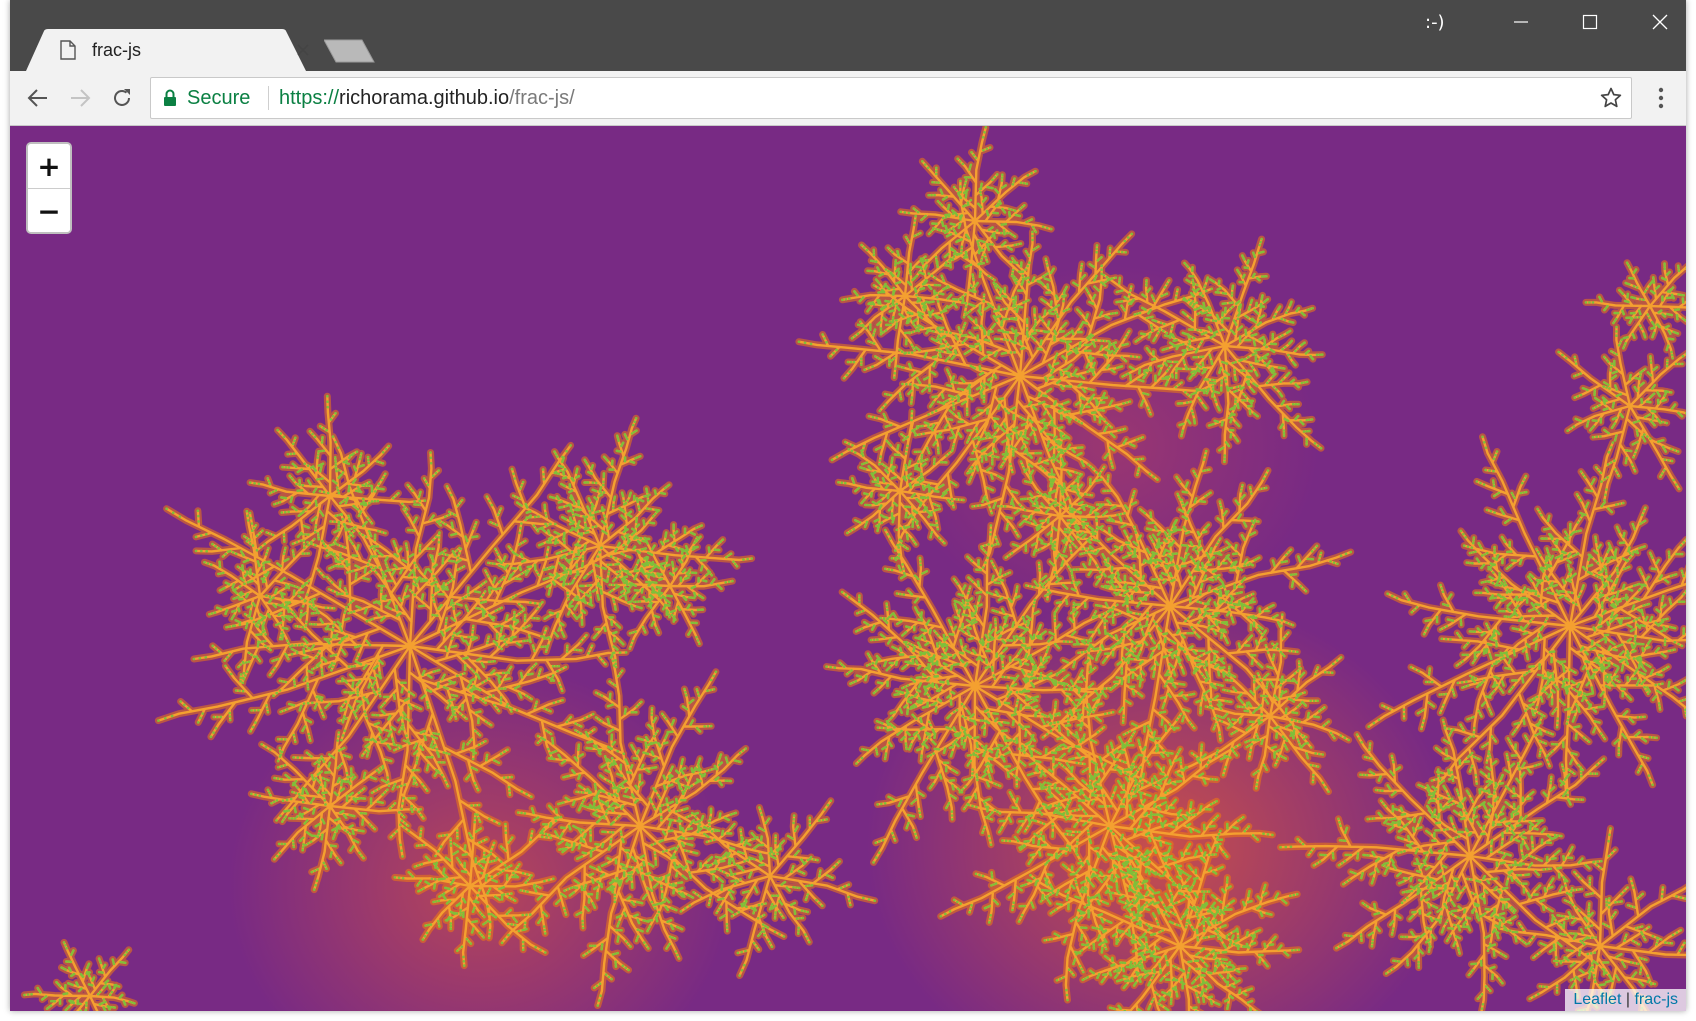 Image resolution: width=1696 pixels, height=1021 pixels. I want to click on arrow-right-icon, so click(81, 98).